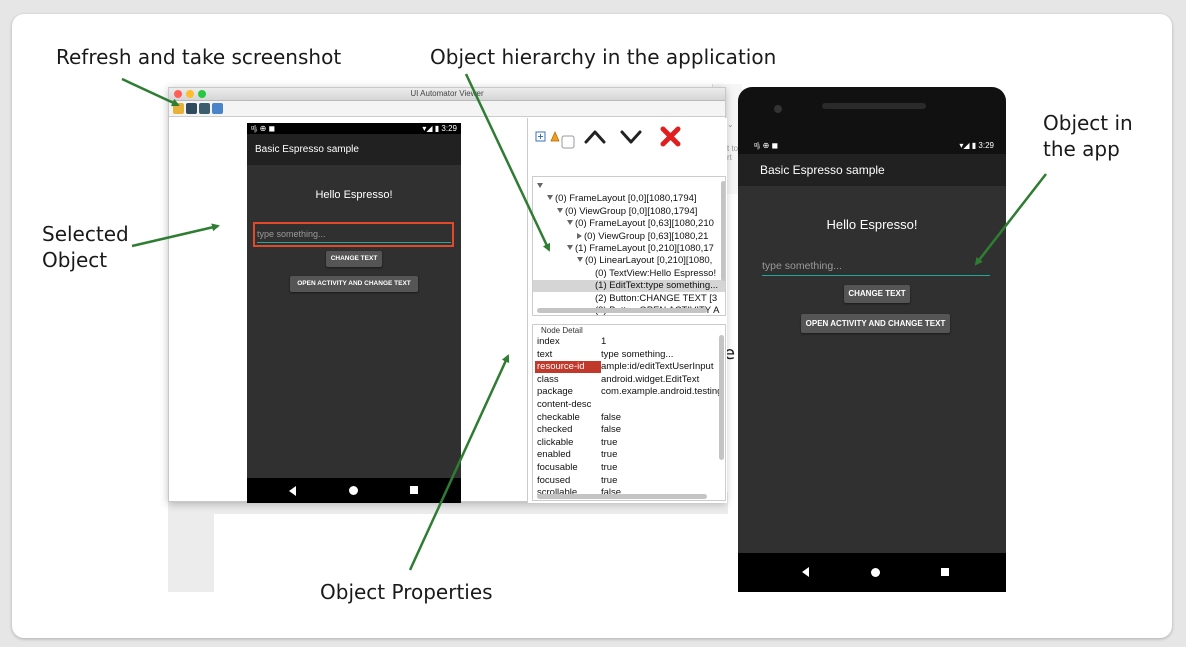  I want to click on arrow-hierarchy, so click(507, 162).